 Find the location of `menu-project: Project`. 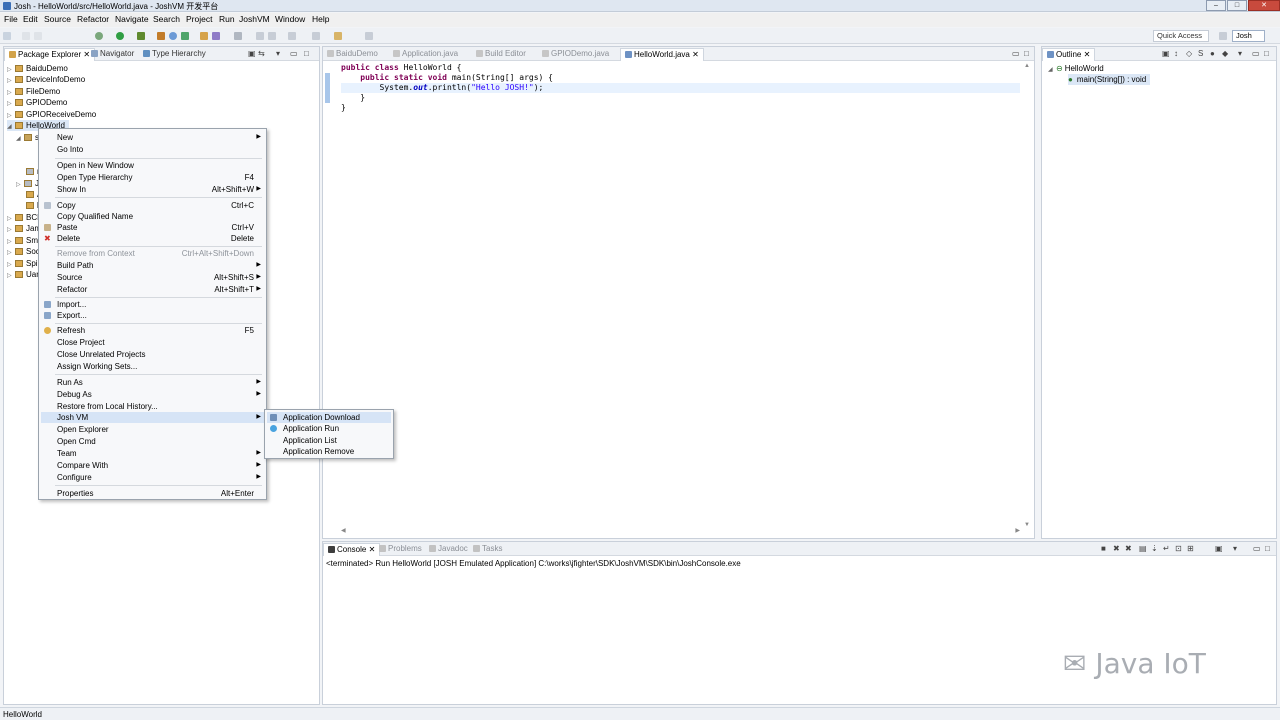

menu-project: Project is located at coordinates (199, 19).